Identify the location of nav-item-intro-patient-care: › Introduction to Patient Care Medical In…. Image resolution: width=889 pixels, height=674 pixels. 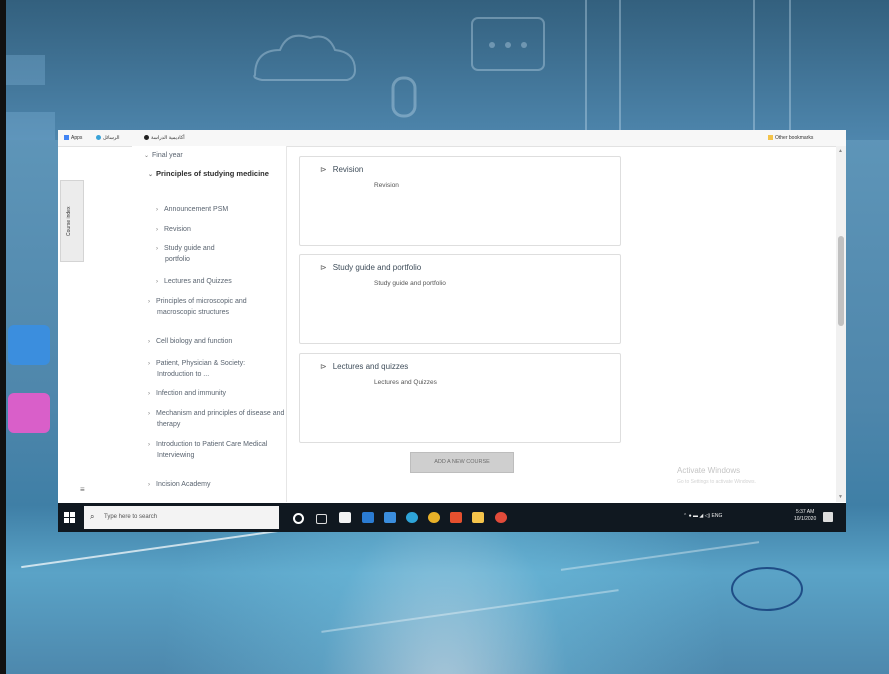
(208, 450).